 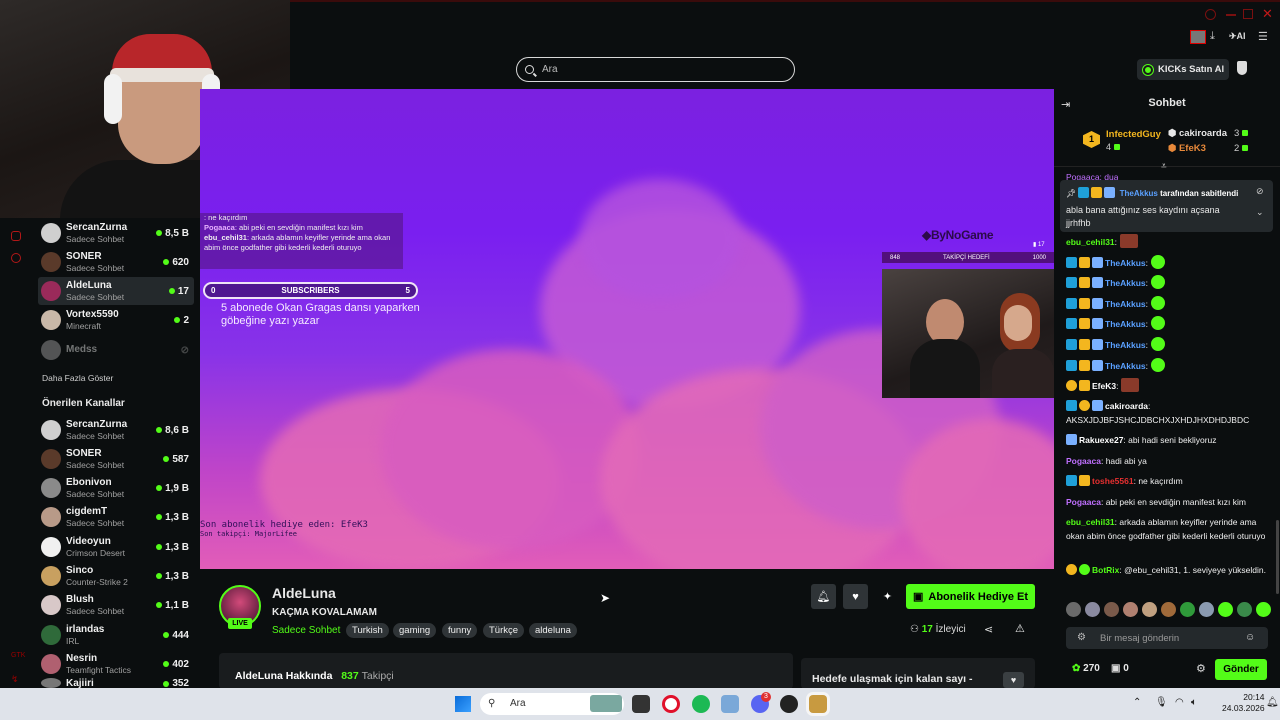 I want to click on channel-category: Minecraft, so click(x=83, y=325).